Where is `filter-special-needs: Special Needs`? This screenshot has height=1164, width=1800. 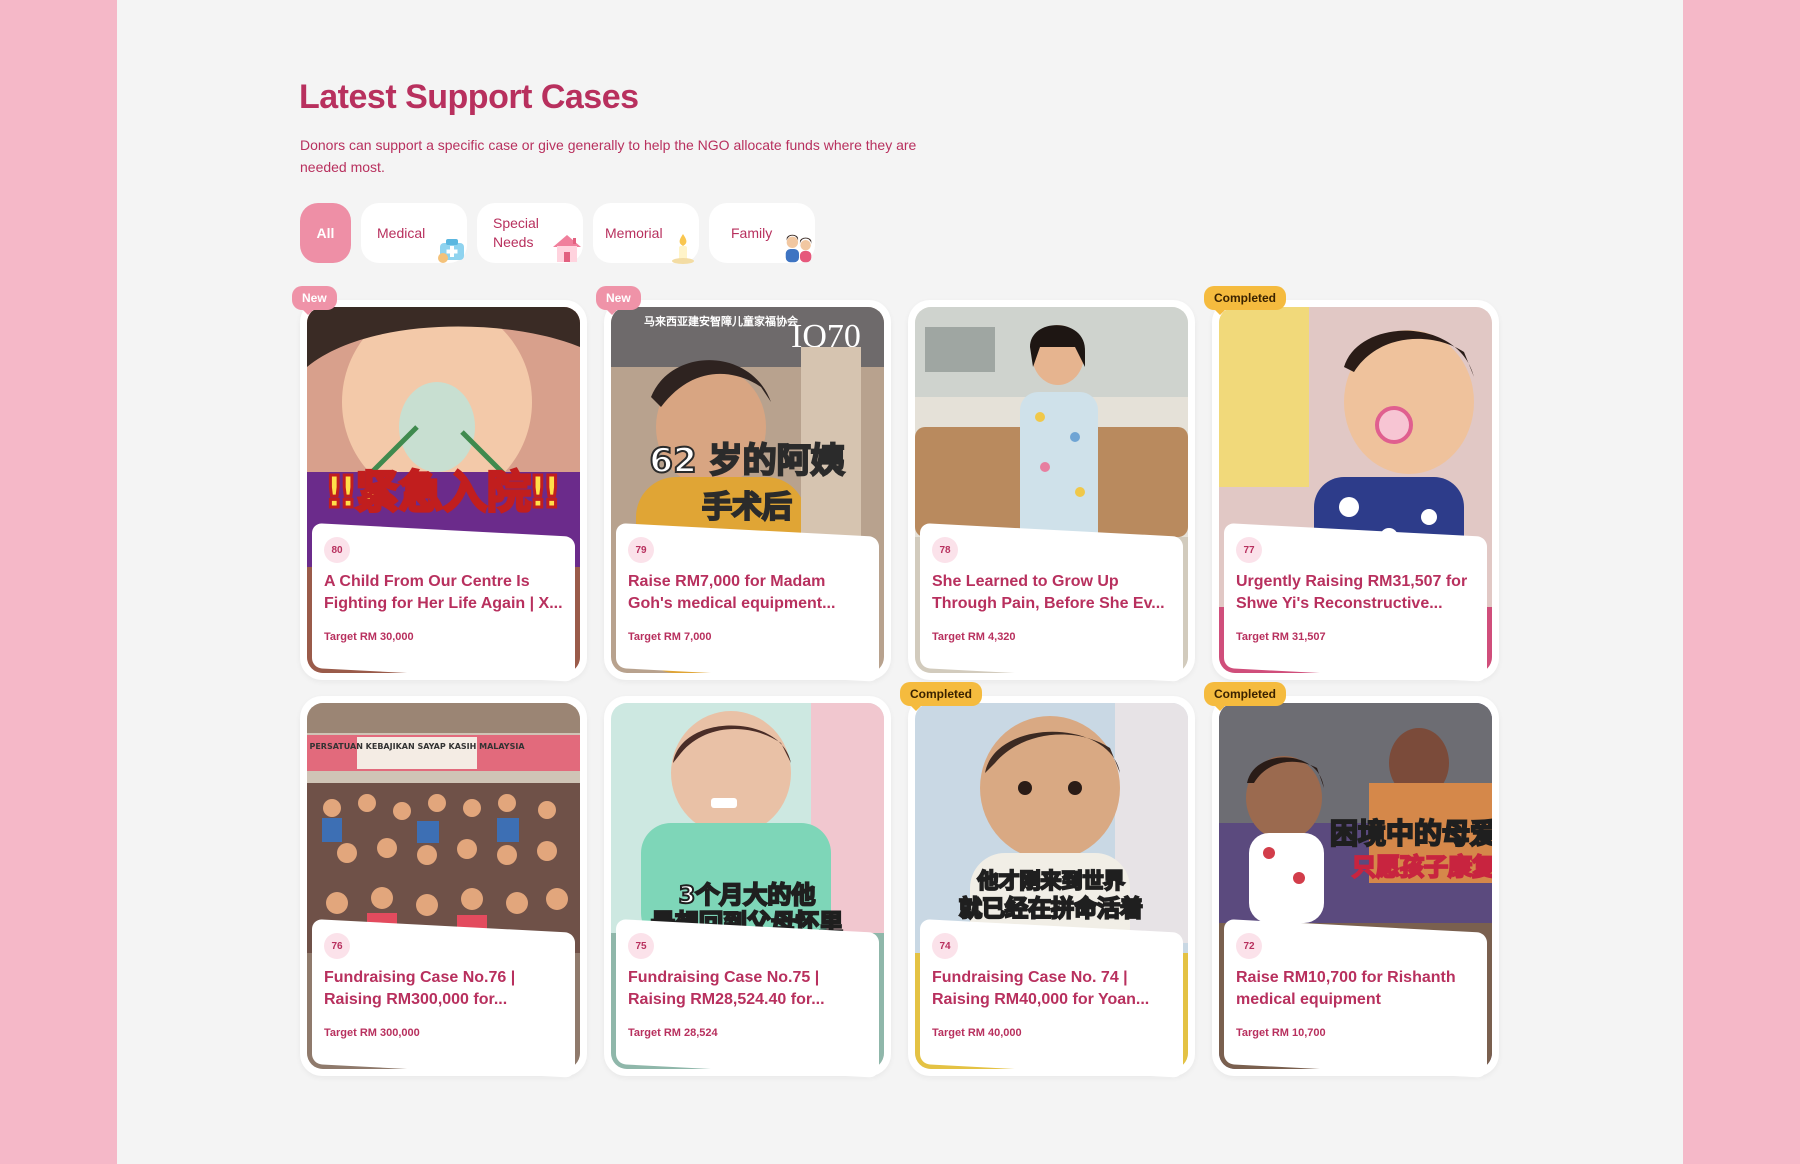
filter-special-needs: Special Needs is located at coordinates (530, 233).